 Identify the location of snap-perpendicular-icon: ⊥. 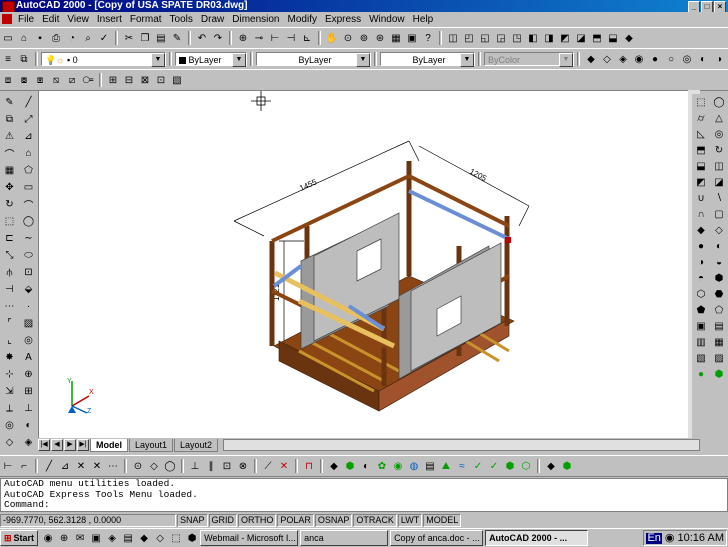
(195, 466).